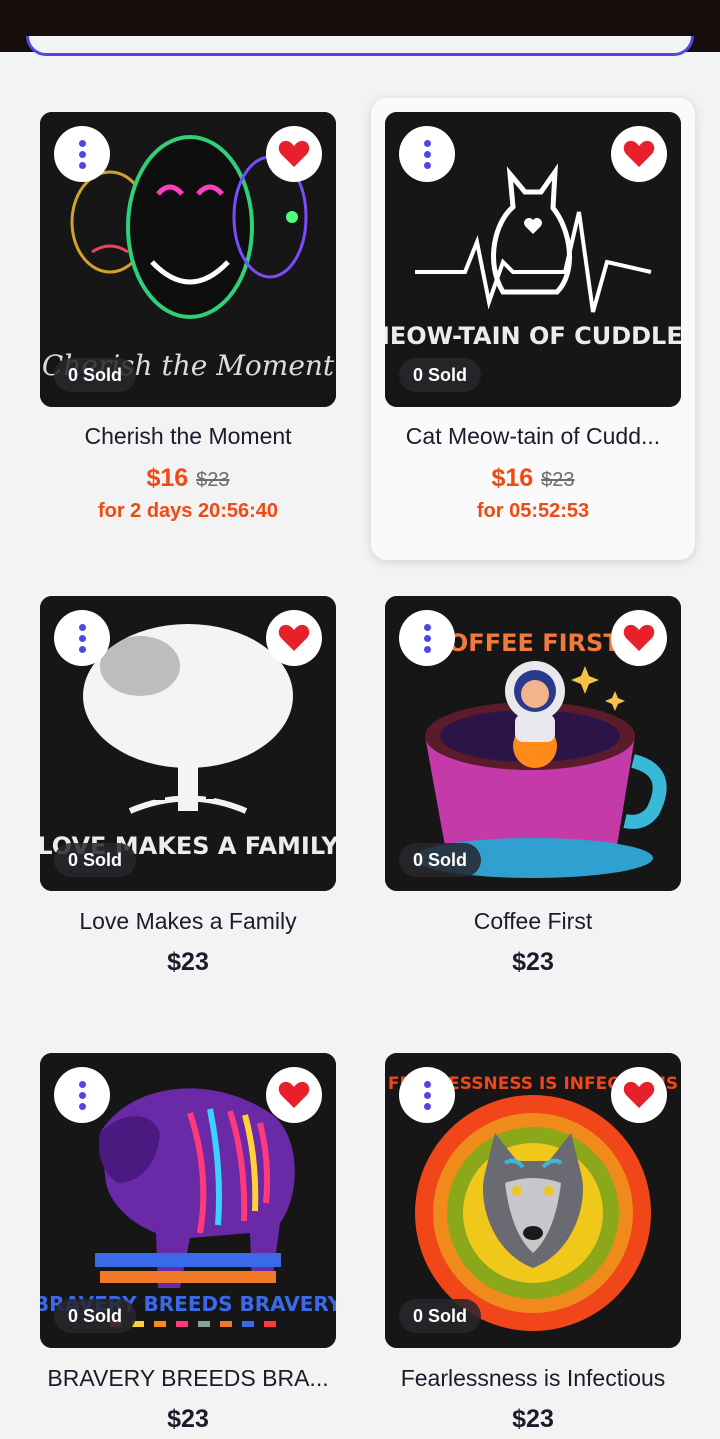 The image size is (720, 1439). Describe the element at coordinates (533, 1378) in the screenshot. I see `product-title: Fearlessness is Infectious` at that location.